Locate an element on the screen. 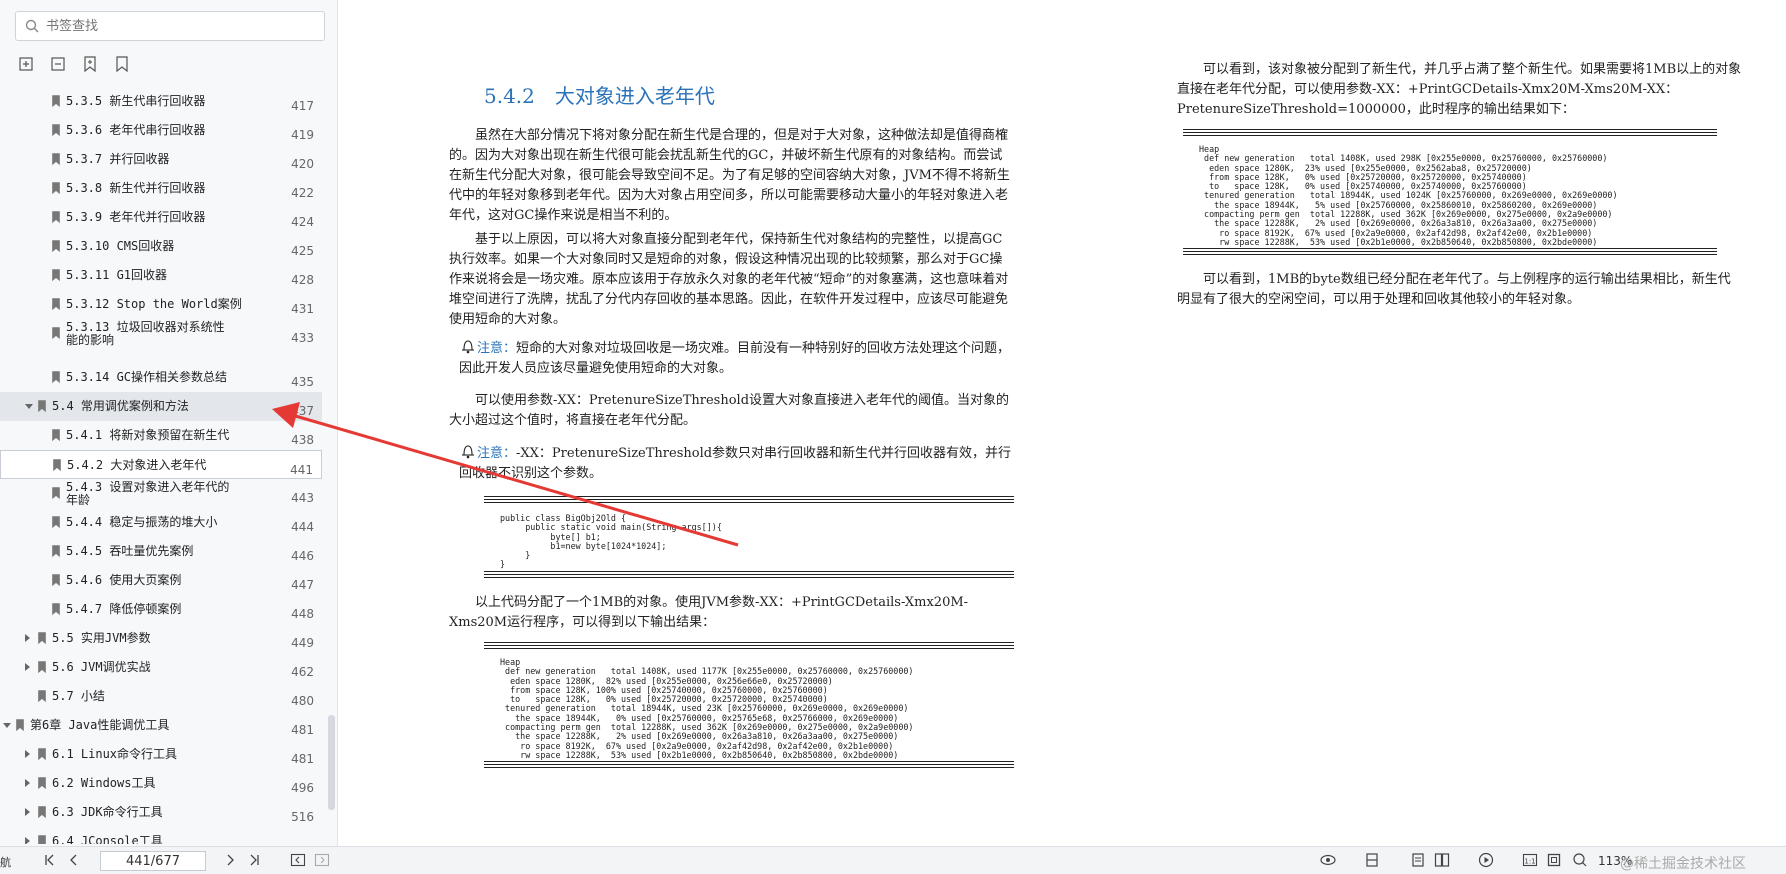 Image resolution: width=1786 pixels, height=874 pixels. bell-icon is located at coordinates (468, 347).